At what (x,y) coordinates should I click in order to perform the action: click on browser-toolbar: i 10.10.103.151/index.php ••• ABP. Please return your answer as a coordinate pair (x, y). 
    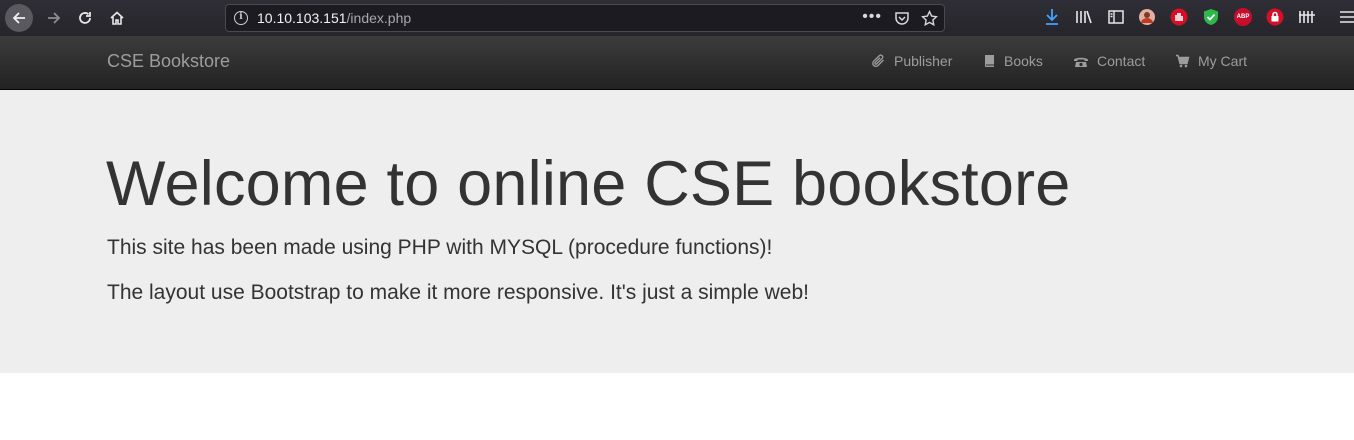
    Looking at the image, I should click on (677, 18).